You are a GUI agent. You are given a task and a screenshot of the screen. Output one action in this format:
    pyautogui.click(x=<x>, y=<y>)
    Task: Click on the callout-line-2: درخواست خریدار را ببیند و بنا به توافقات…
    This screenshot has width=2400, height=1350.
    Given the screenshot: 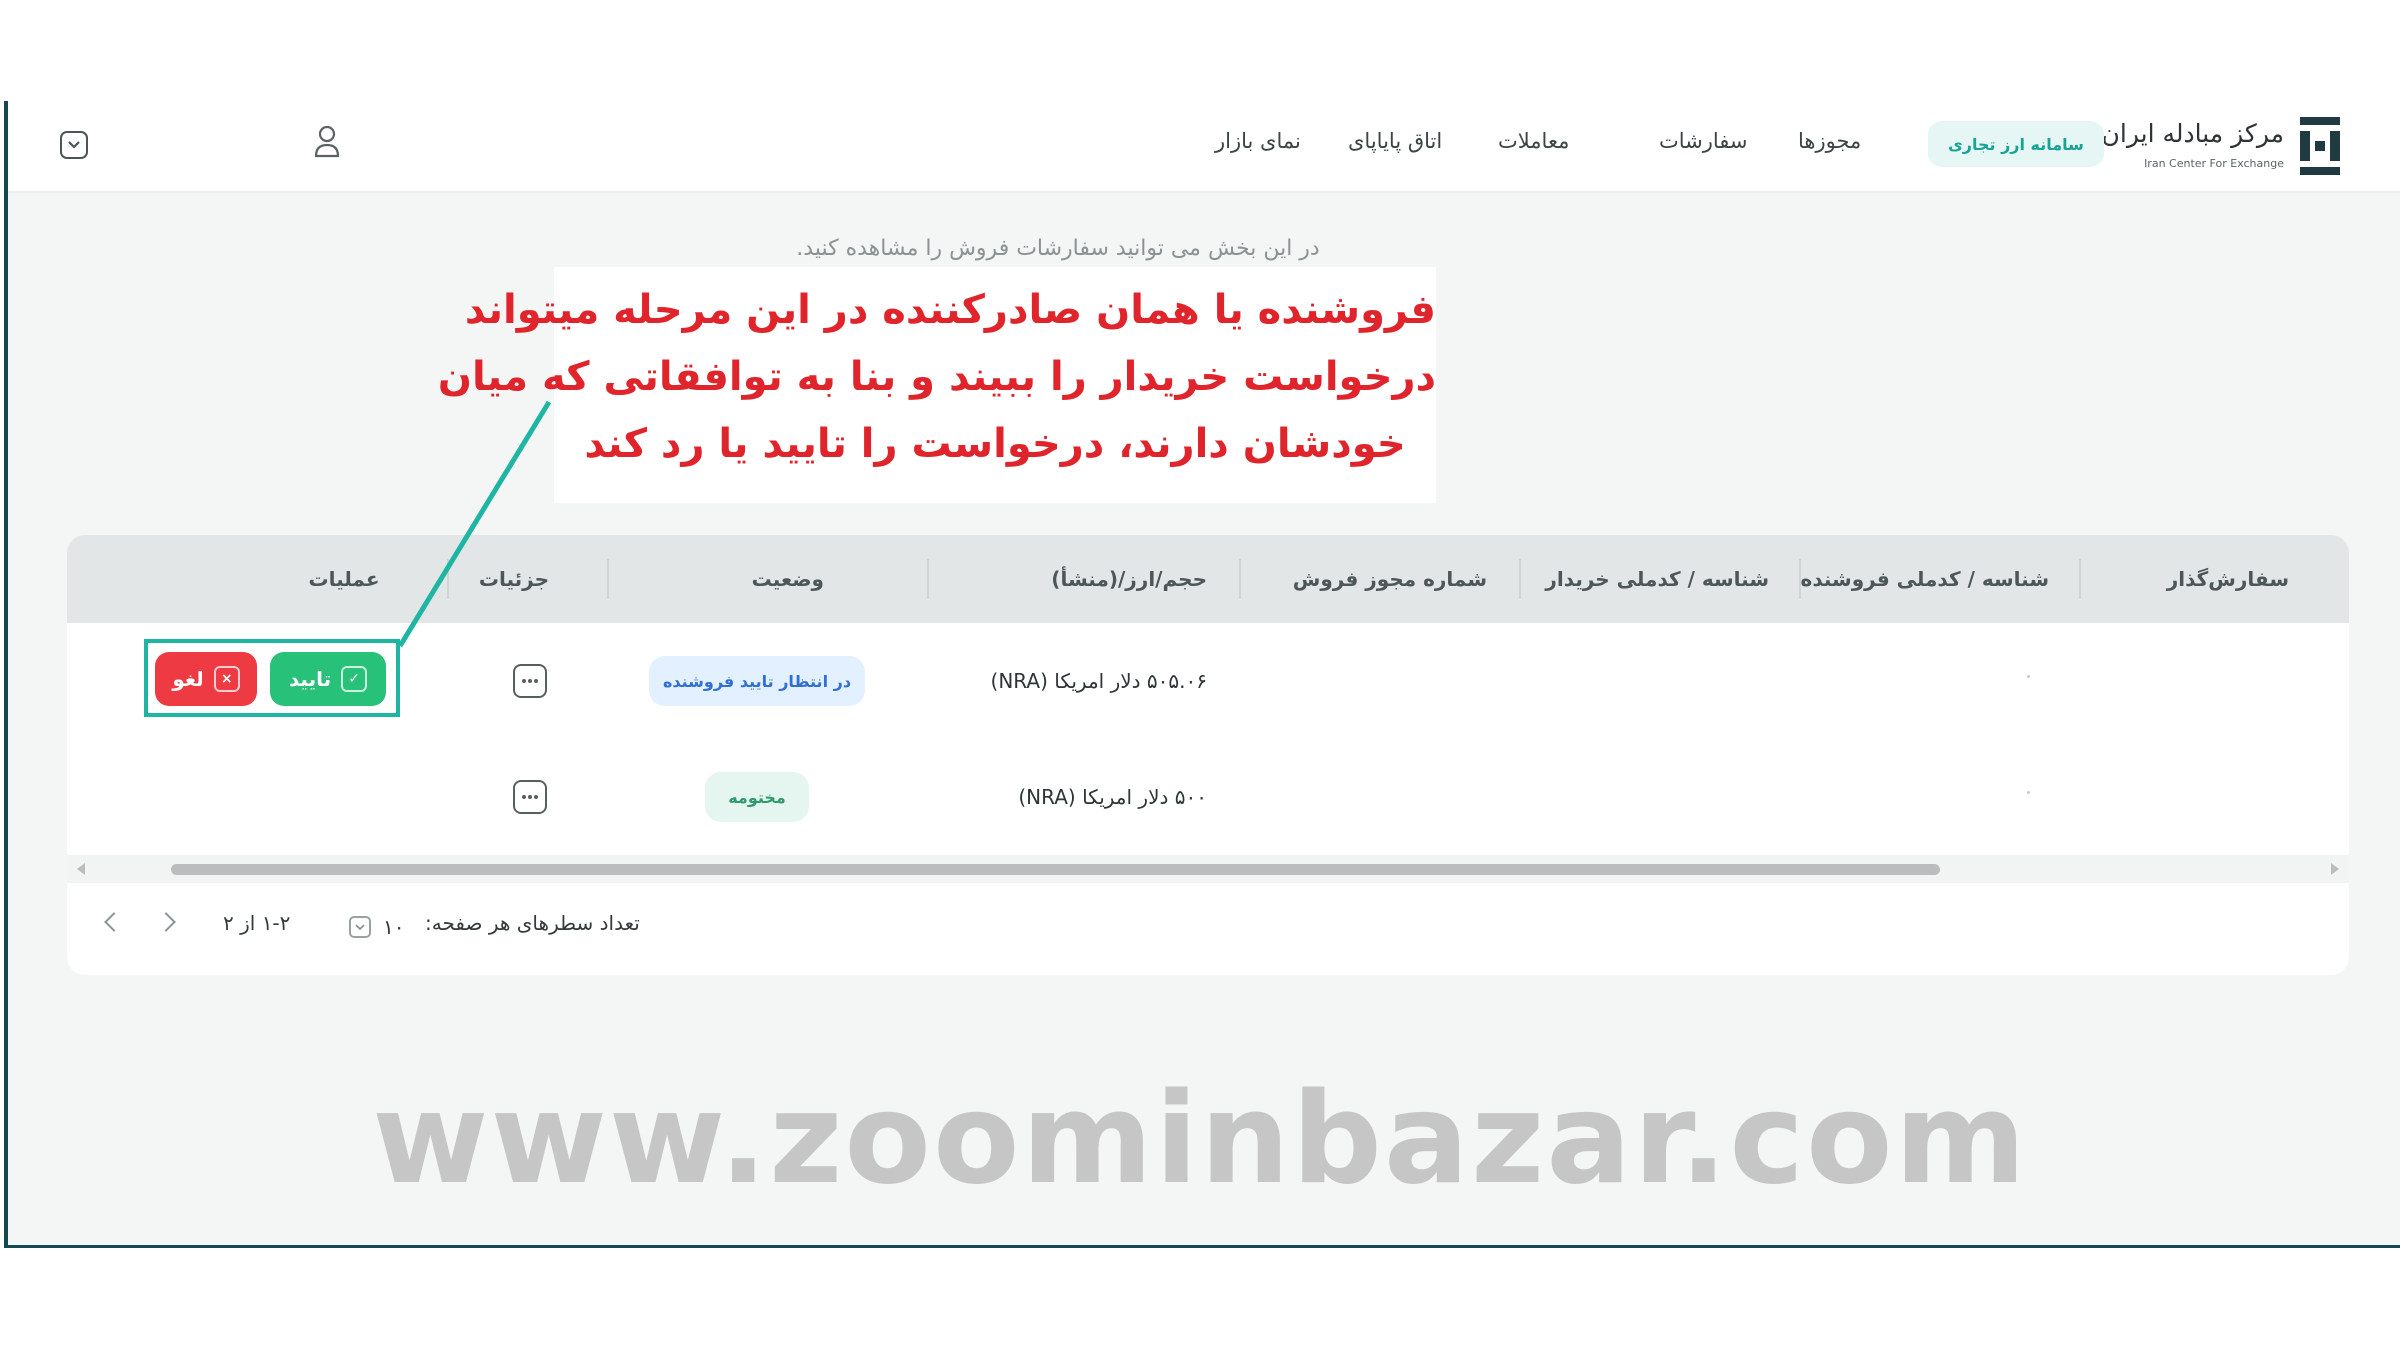 What is the action you would take?
    pyautogui.click(x=936, y=377)
    